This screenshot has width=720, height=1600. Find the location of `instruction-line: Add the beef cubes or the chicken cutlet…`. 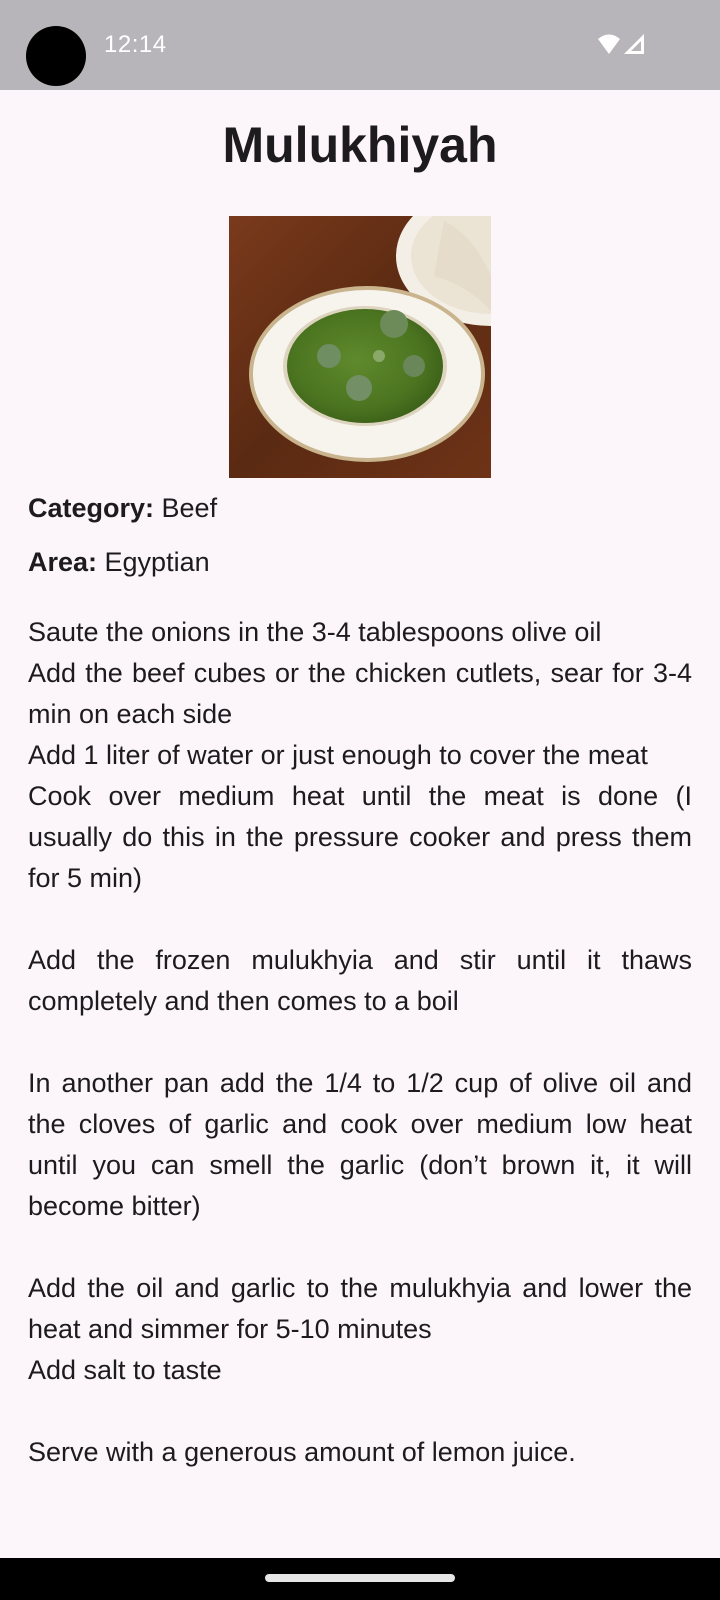

instruction-line: Add the beef cubes or the chicken cutlet… is located at coordinates (360, 693).